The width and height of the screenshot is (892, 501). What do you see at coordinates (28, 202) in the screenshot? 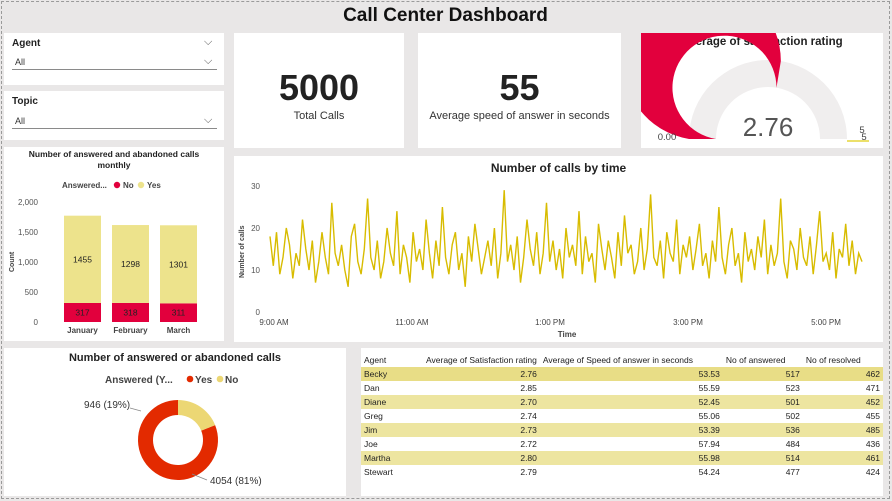
I see `y-tick-label: 2,000` at bounding box center [28, 202].